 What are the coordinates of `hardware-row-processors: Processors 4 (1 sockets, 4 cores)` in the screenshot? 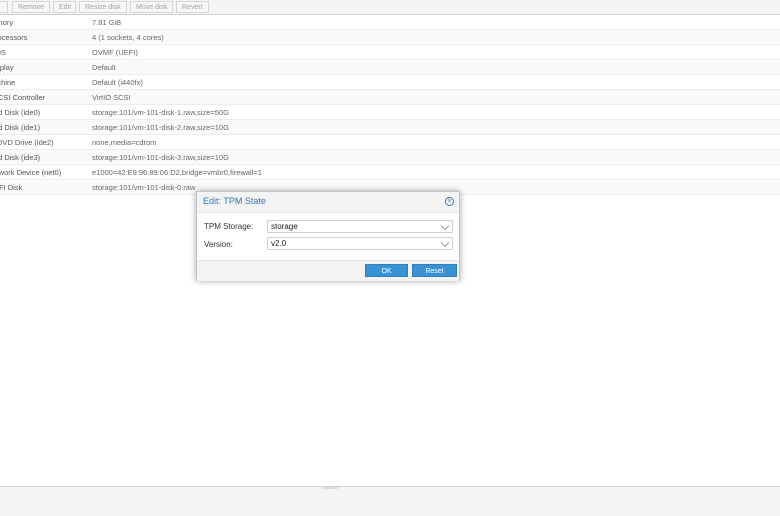 It's located at (390, 37).